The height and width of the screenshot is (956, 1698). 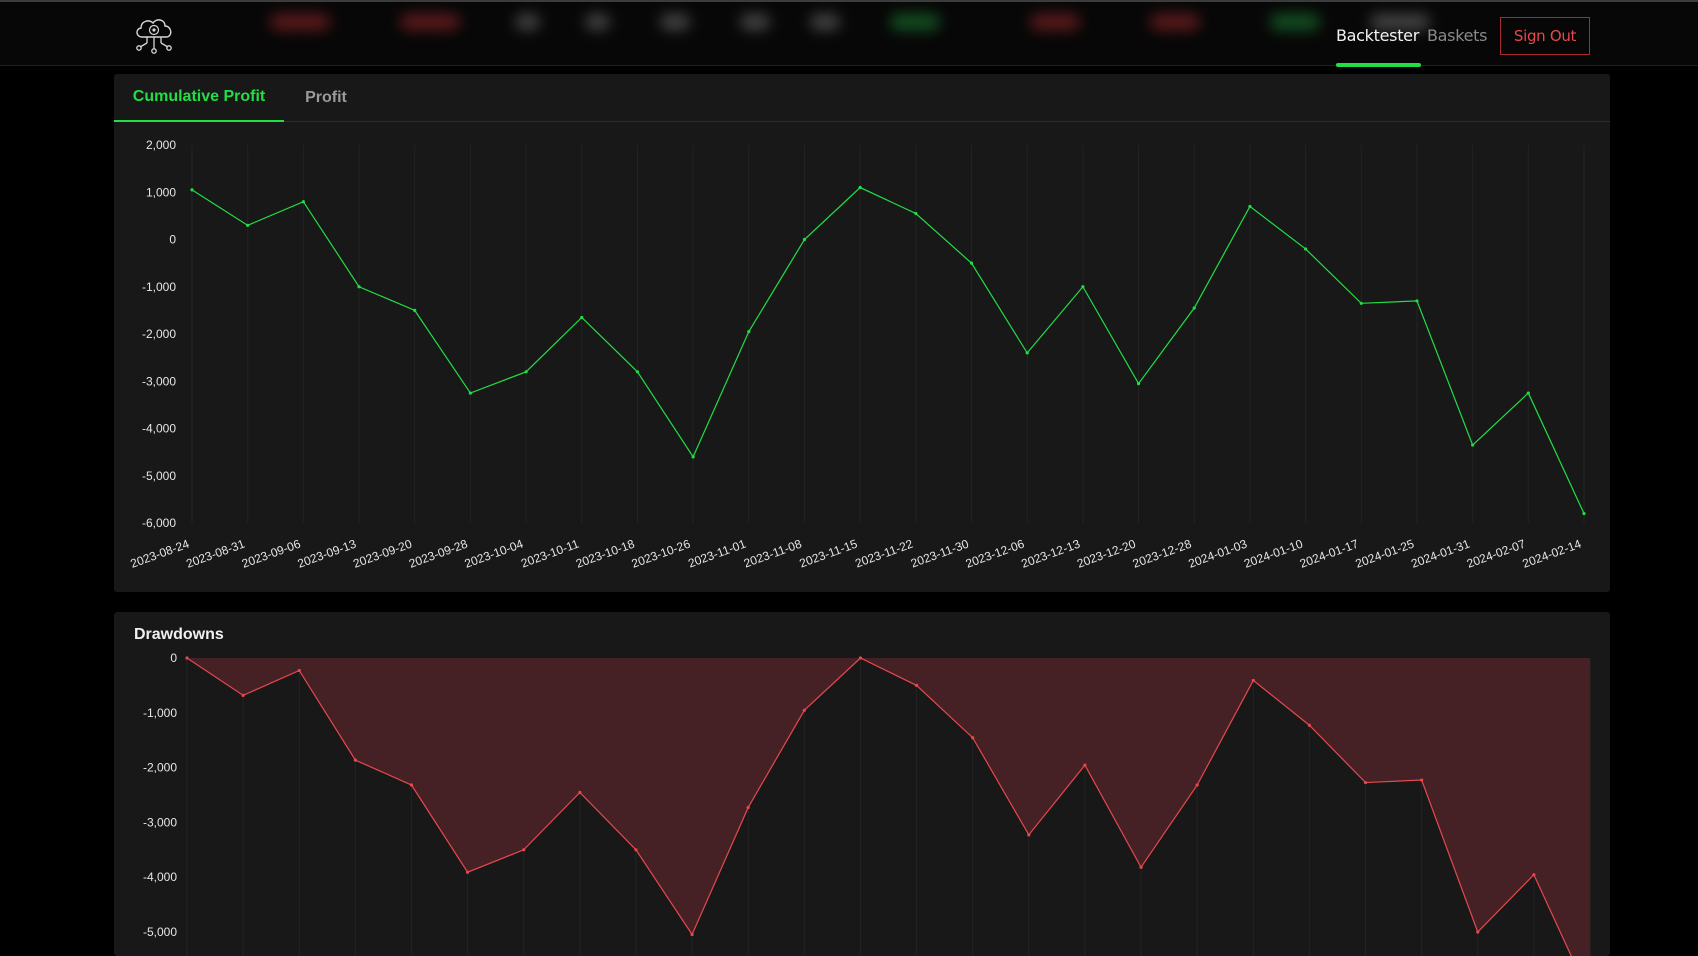 What do you see at coordinates (494, 554) in the screenshot?
I see `x-tick-label: 2023-10-04` at bounding box center [494, 554].